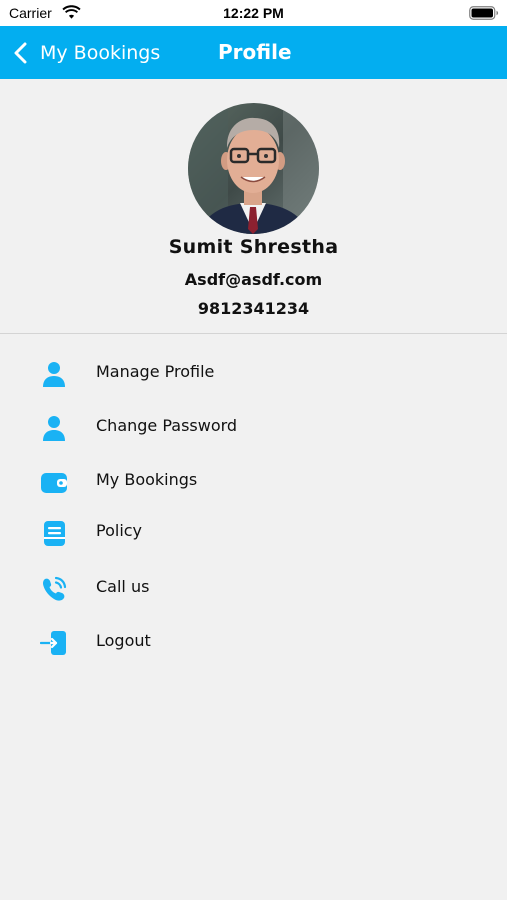  What do you see at coordinates (253, 642) in the screenshot?
I see `menu-item-logout: Logout` at bounding box center [253, 642].